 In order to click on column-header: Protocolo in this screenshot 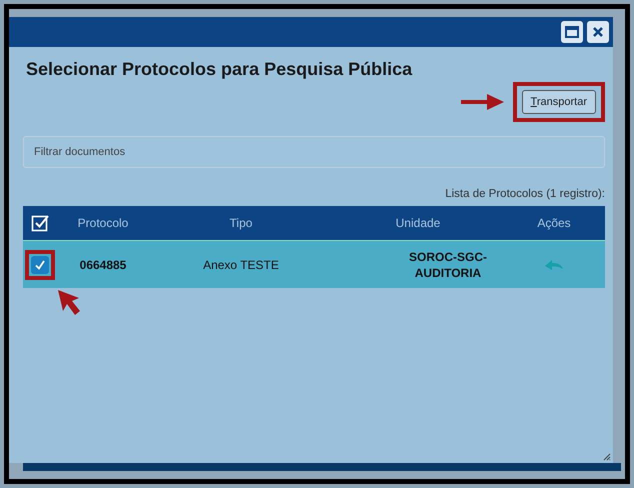, I will do `click(103, 223)`.